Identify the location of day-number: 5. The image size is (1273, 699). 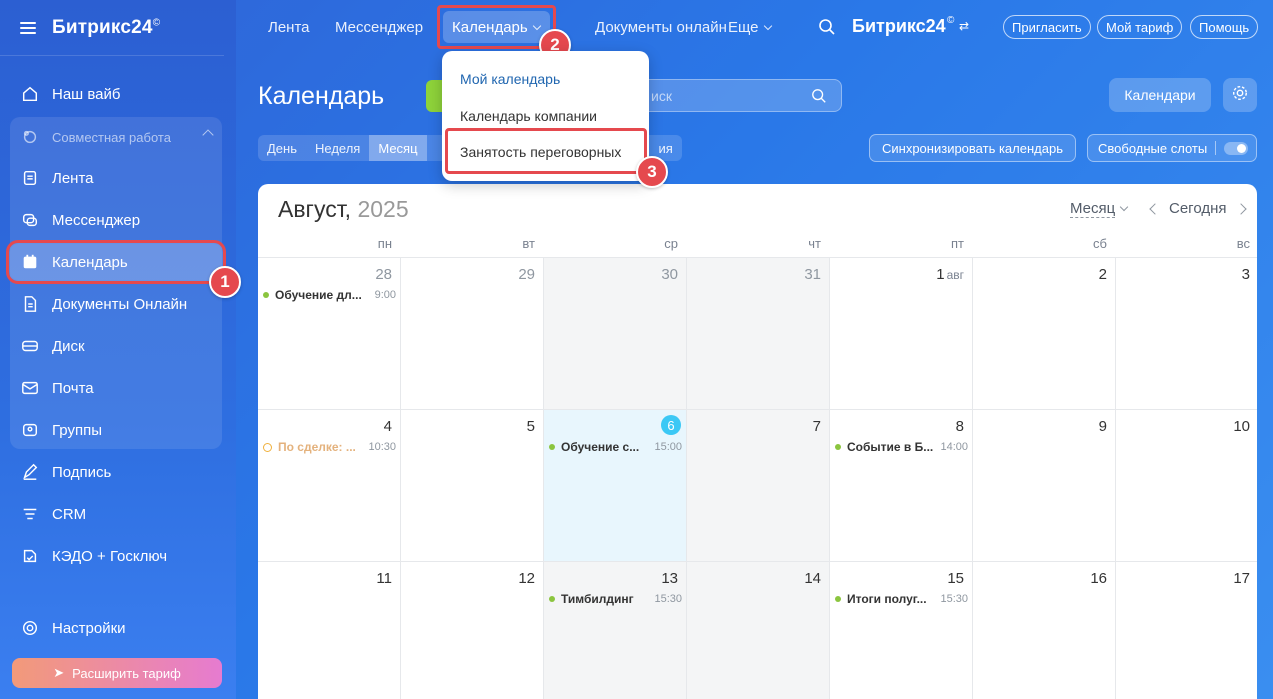
(531, 426).